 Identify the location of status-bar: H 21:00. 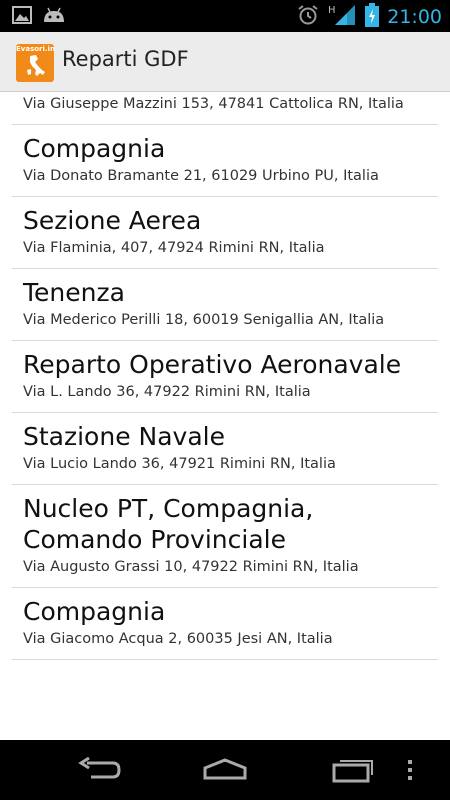
(225, 16).